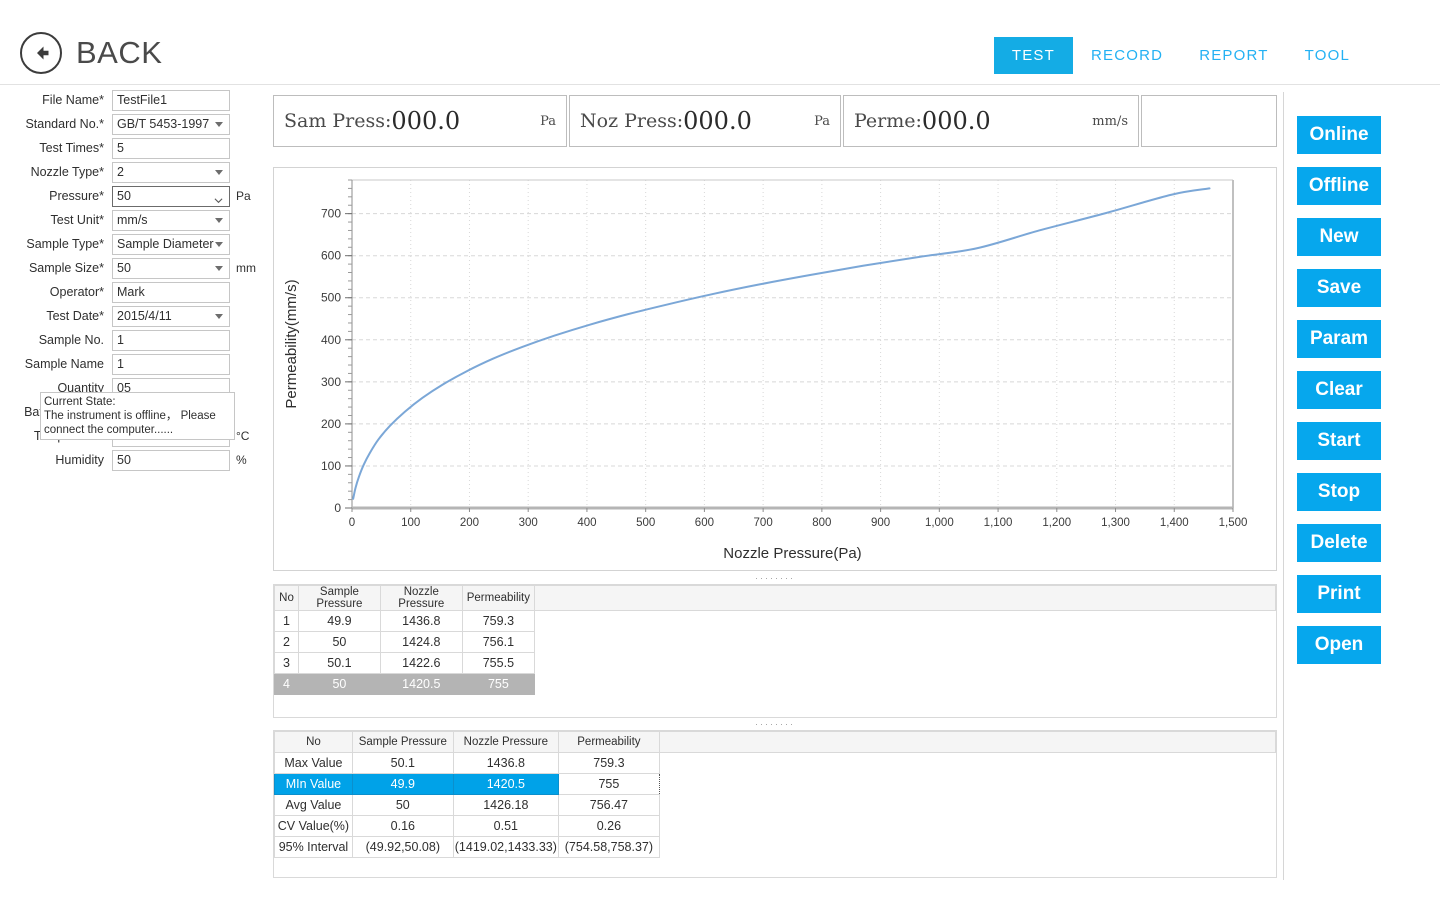 The width and height of the screenshot is (1440, 900). What do you see at coordinates (1339, 492) in the screenshot?
I see `stop-button: Stop` at bounding box center [1339, 492].